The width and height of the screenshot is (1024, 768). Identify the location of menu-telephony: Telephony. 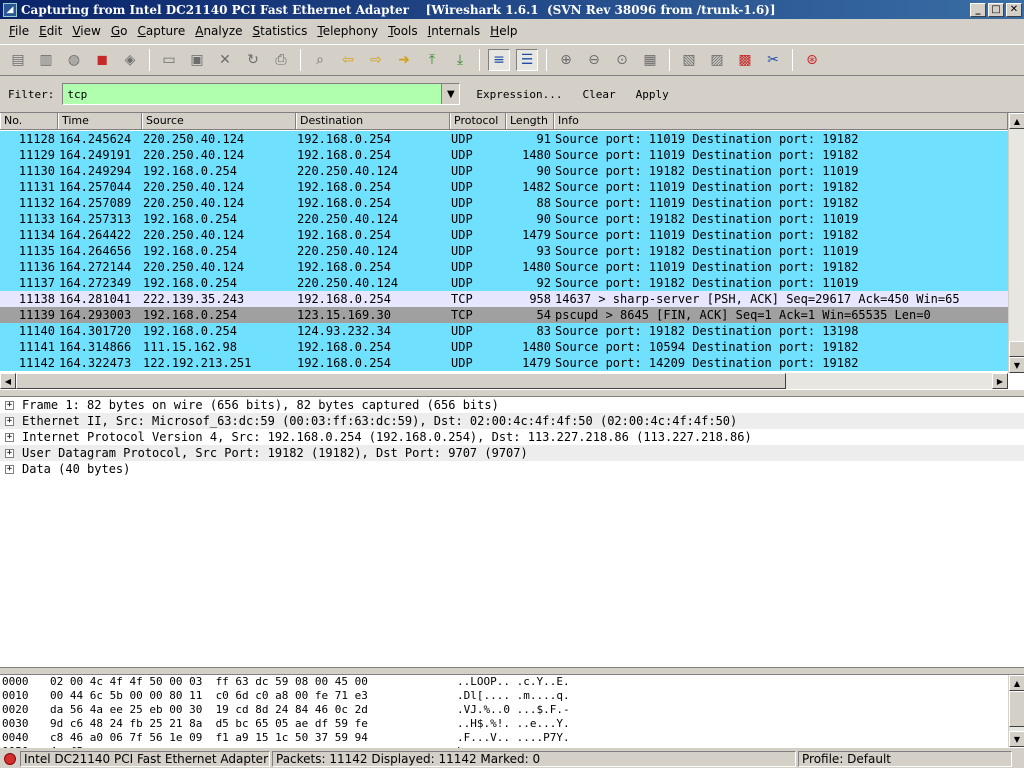
(347, 31).